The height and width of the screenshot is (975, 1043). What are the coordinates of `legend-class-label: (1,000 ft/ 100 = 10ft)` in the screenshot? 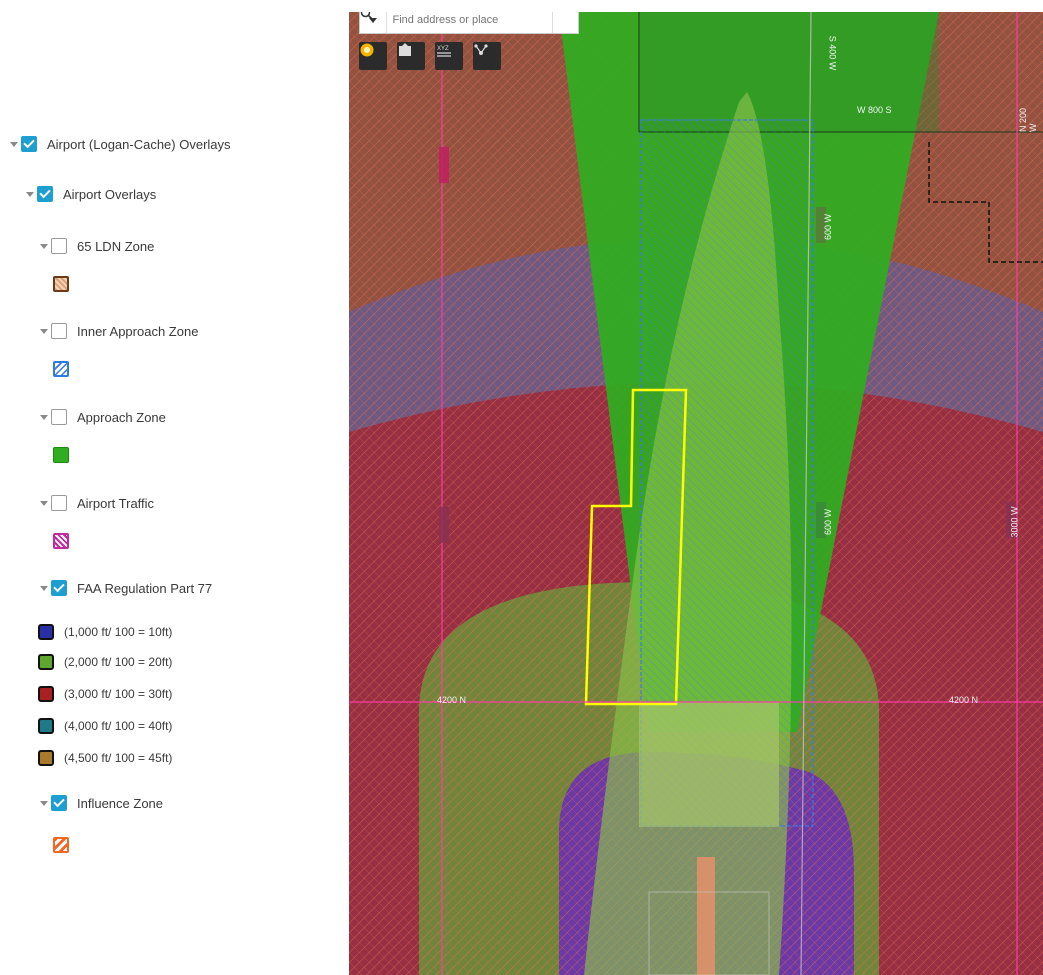 It's located at (118, 632).